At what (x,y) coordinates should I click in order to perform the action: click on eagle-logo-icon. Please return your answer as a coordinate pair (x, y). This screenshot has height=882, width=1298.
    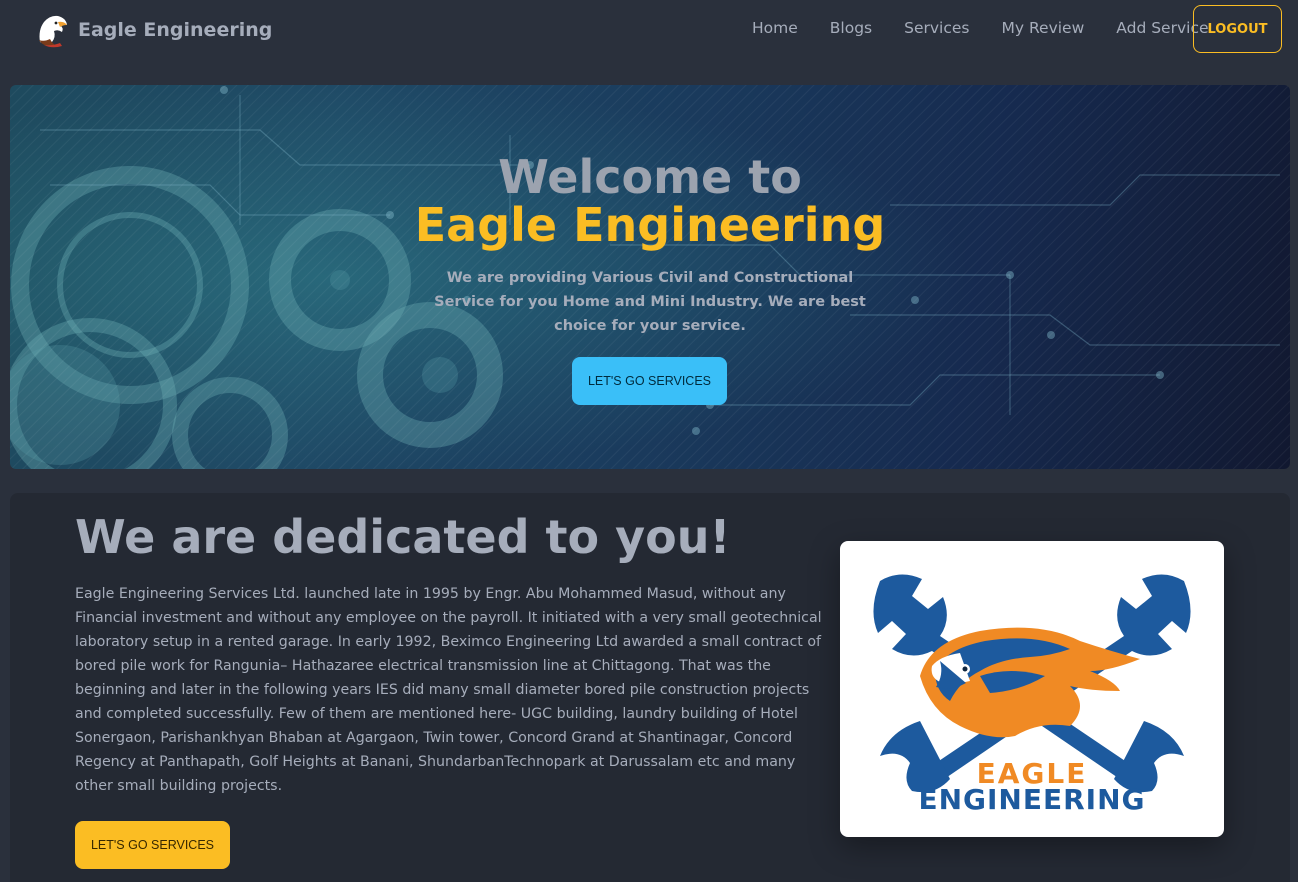
    Looking at the image, I should click on (53, 31).